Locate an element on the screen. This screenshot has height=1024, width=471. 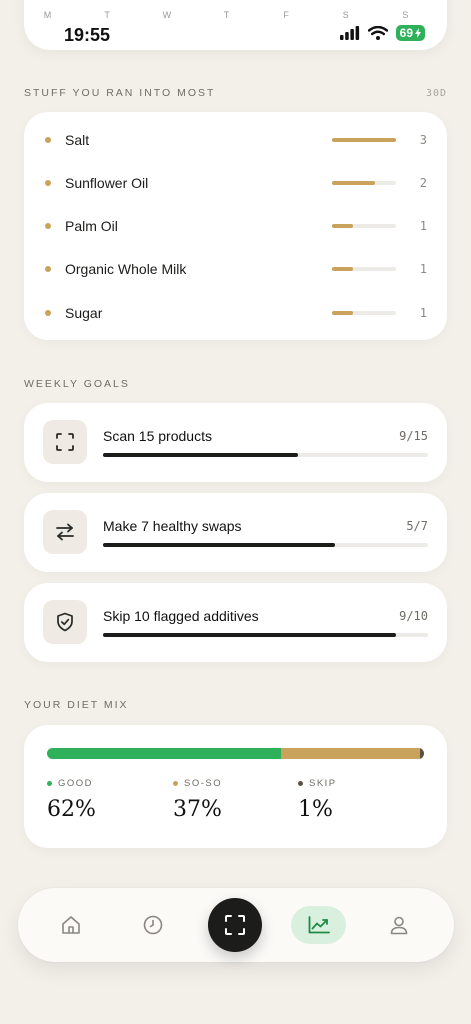
ingredient-name: Palm Oil is located at coordinates (91, 226).